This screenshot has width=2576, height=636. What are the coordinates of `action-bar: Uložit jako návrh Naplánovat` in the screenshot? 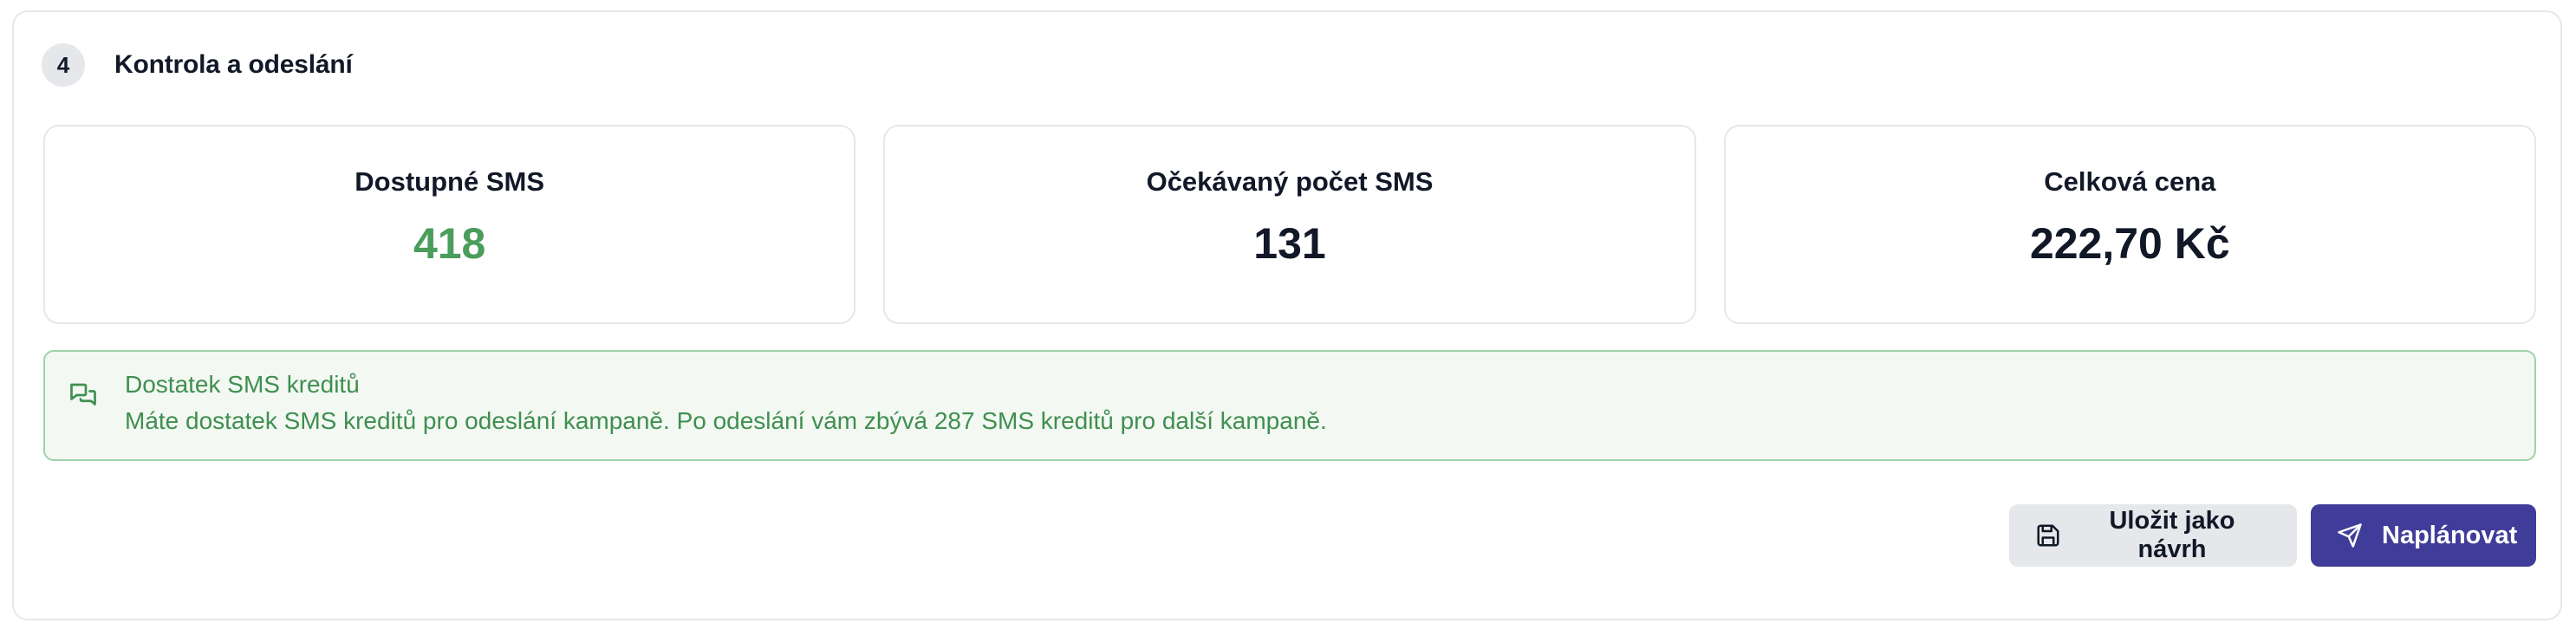 It's located at (2272, 536).